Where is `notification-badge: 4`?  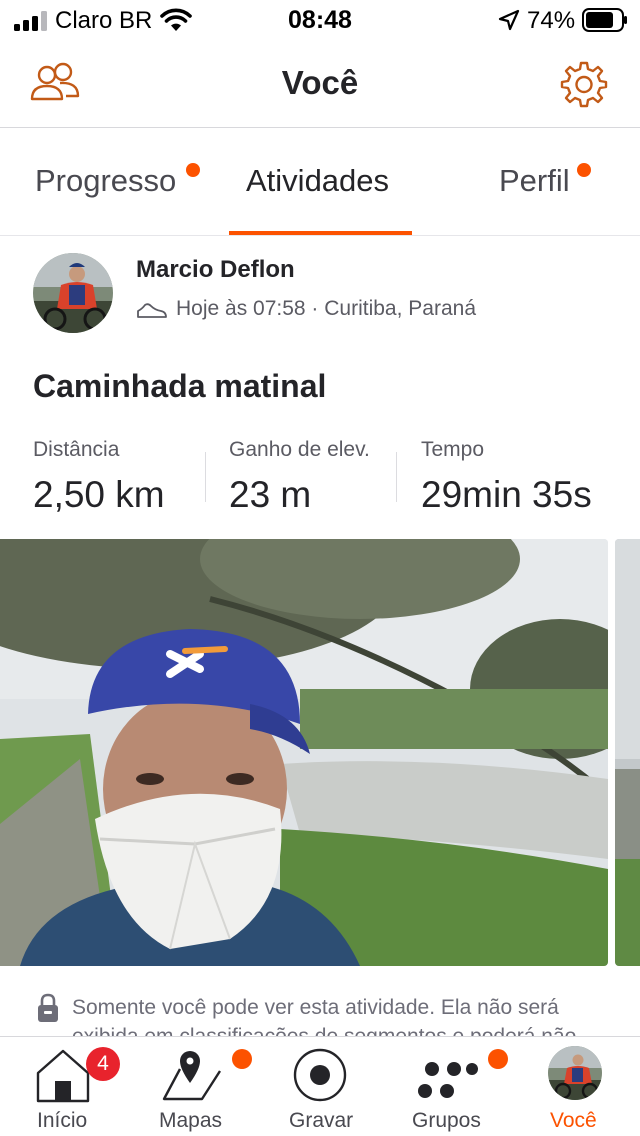
notification-badge: 4 is located at coordinates (103, 1064).